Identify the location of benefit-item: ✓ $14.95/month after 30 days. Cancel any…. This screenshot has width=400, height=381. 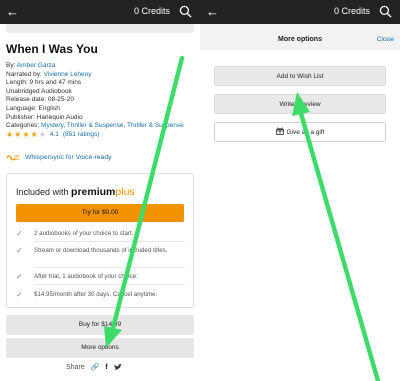
(102, 295).